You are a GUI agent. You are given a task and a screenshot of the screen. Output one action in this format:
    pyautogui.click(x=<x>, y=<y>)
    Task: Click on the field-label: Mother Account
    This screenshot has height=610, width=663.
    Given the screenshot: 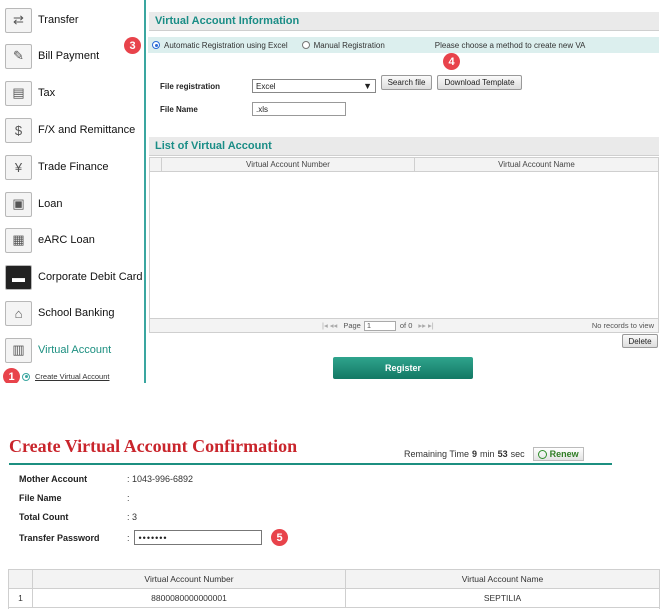 What is the action you would take?
    pyautogui.click(x=53, y=479)
    